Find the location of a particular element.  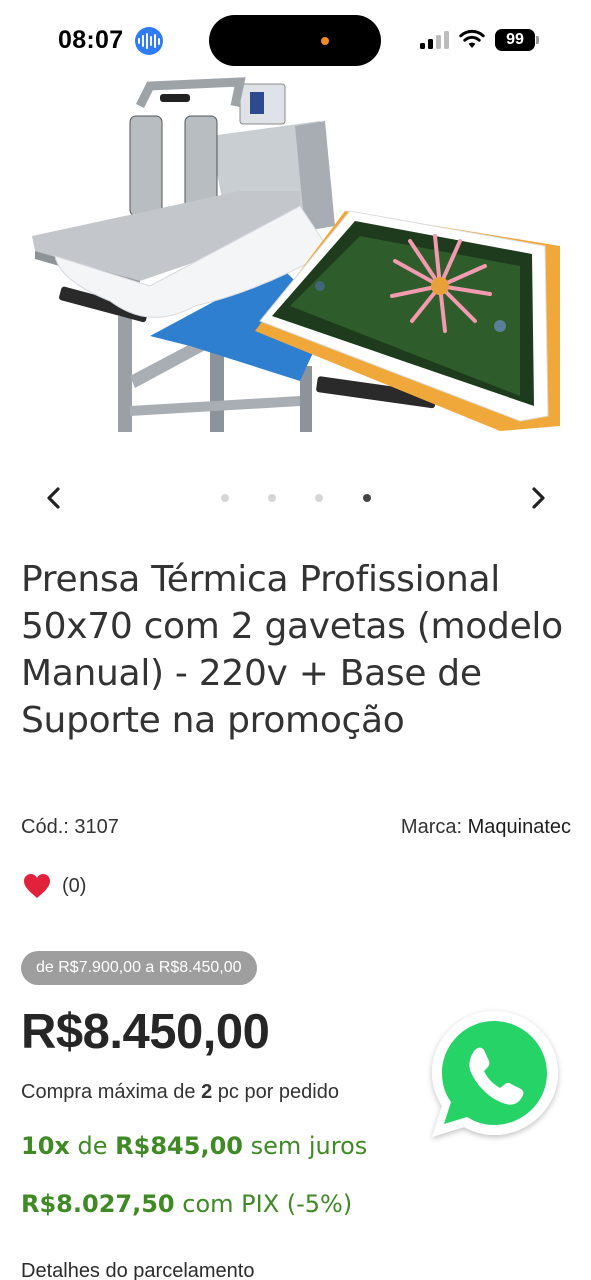

battery-level: 99 is located at coordinates (515, 40).